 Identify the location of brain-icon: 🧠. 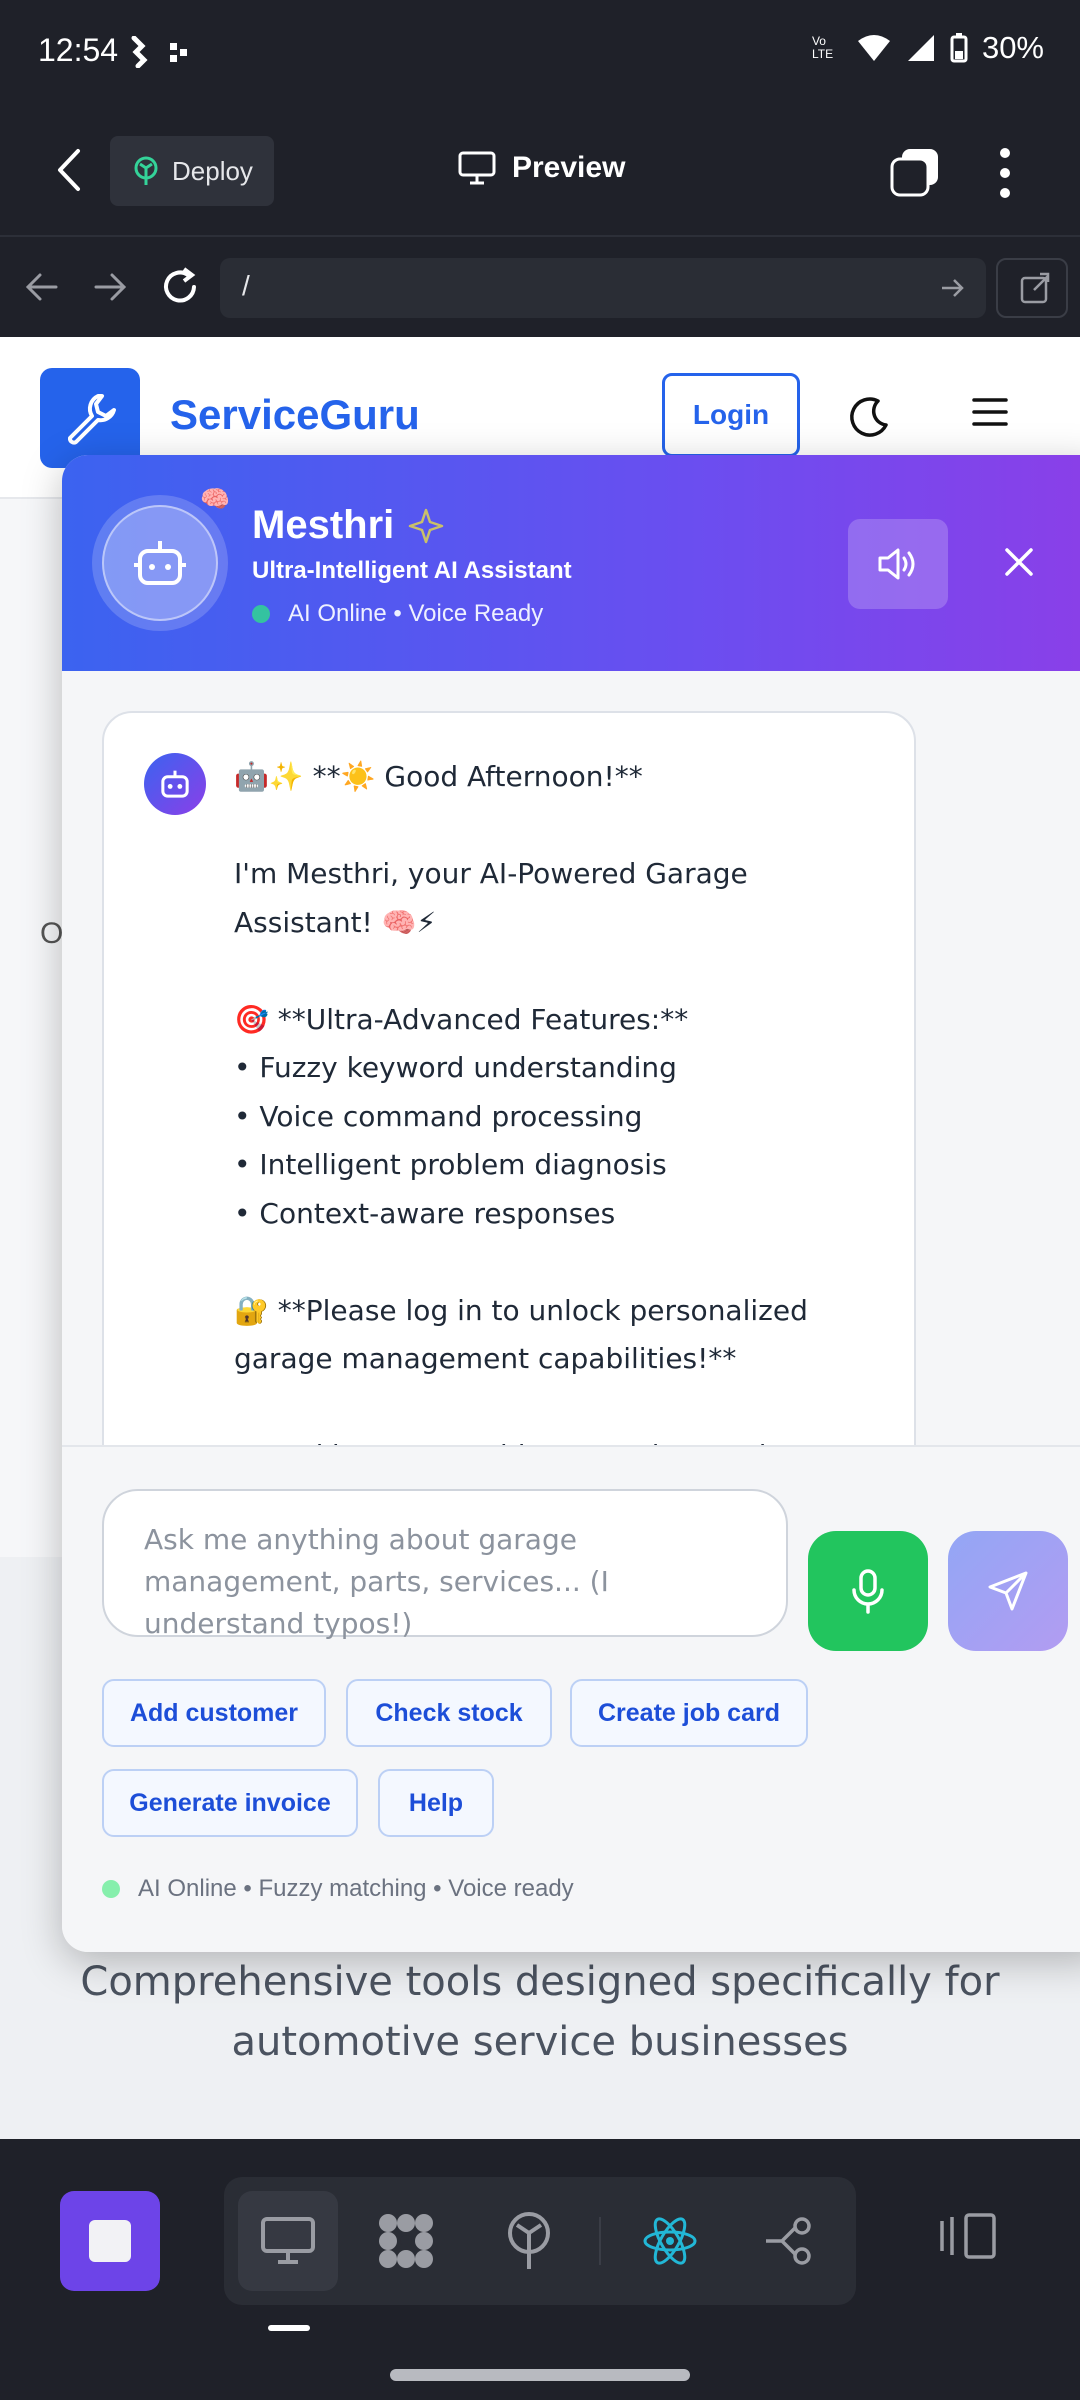
(215, 499).